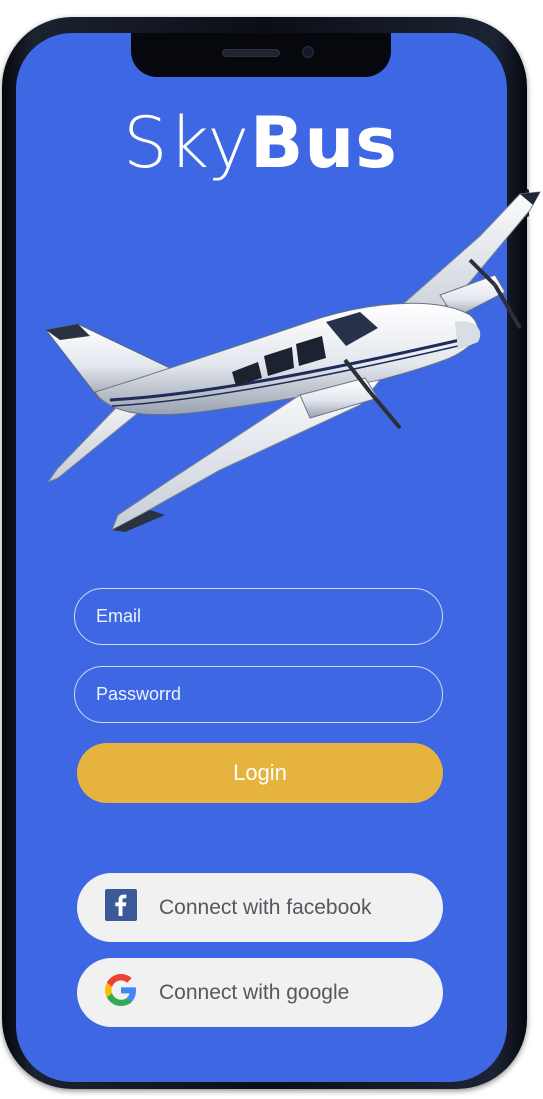 This screenshot has height=1099, width=543. What do you see at coordinates (324, 143) in the screenshot?
I see `logo-bus-text: Bus` at bounding box center [324, 143].